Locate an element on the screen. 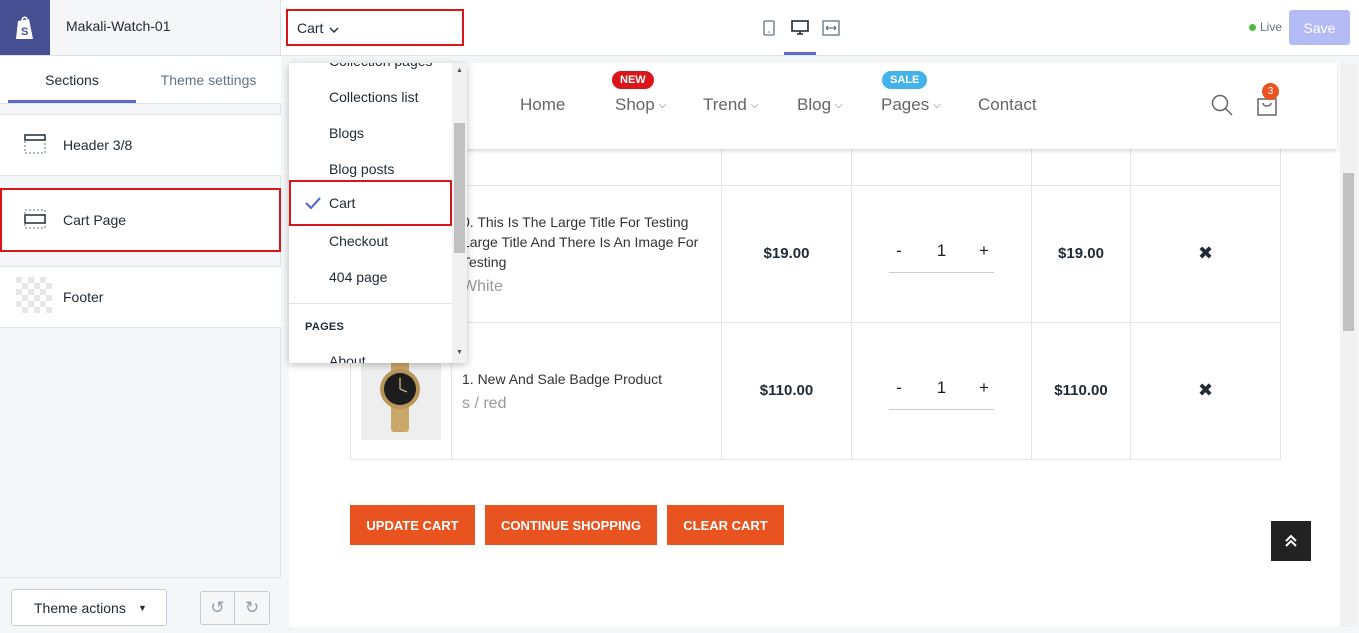  theme-actions-button: Theme actions ▼ is located at coordinates (89, 607).